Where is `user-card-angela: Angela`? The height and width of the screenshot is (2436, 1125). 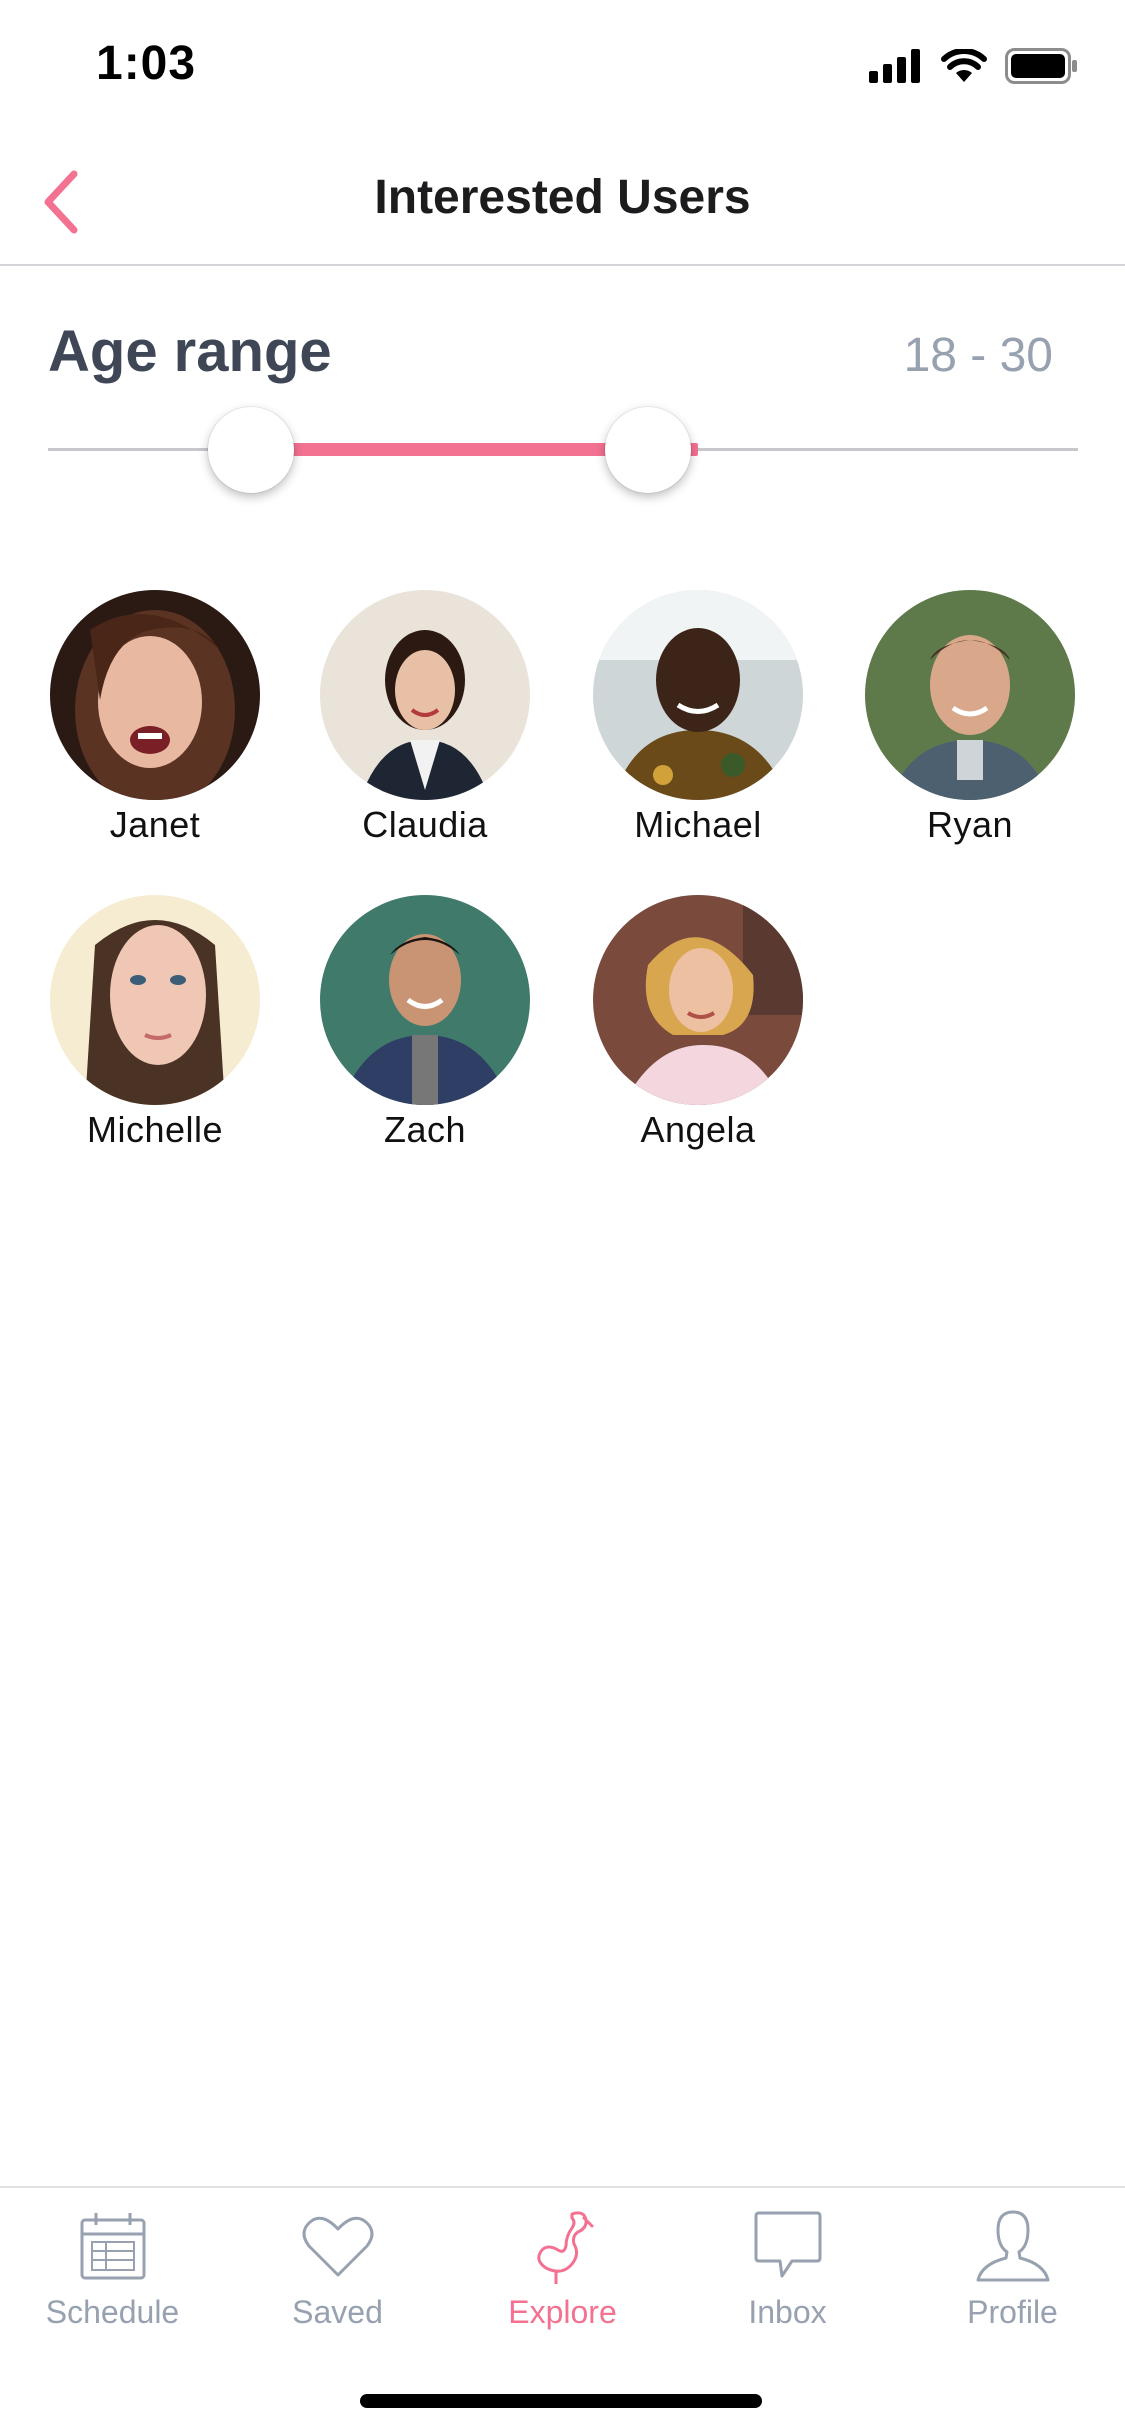
user-card-angela: Angela is located at coordinates (698, 1023).